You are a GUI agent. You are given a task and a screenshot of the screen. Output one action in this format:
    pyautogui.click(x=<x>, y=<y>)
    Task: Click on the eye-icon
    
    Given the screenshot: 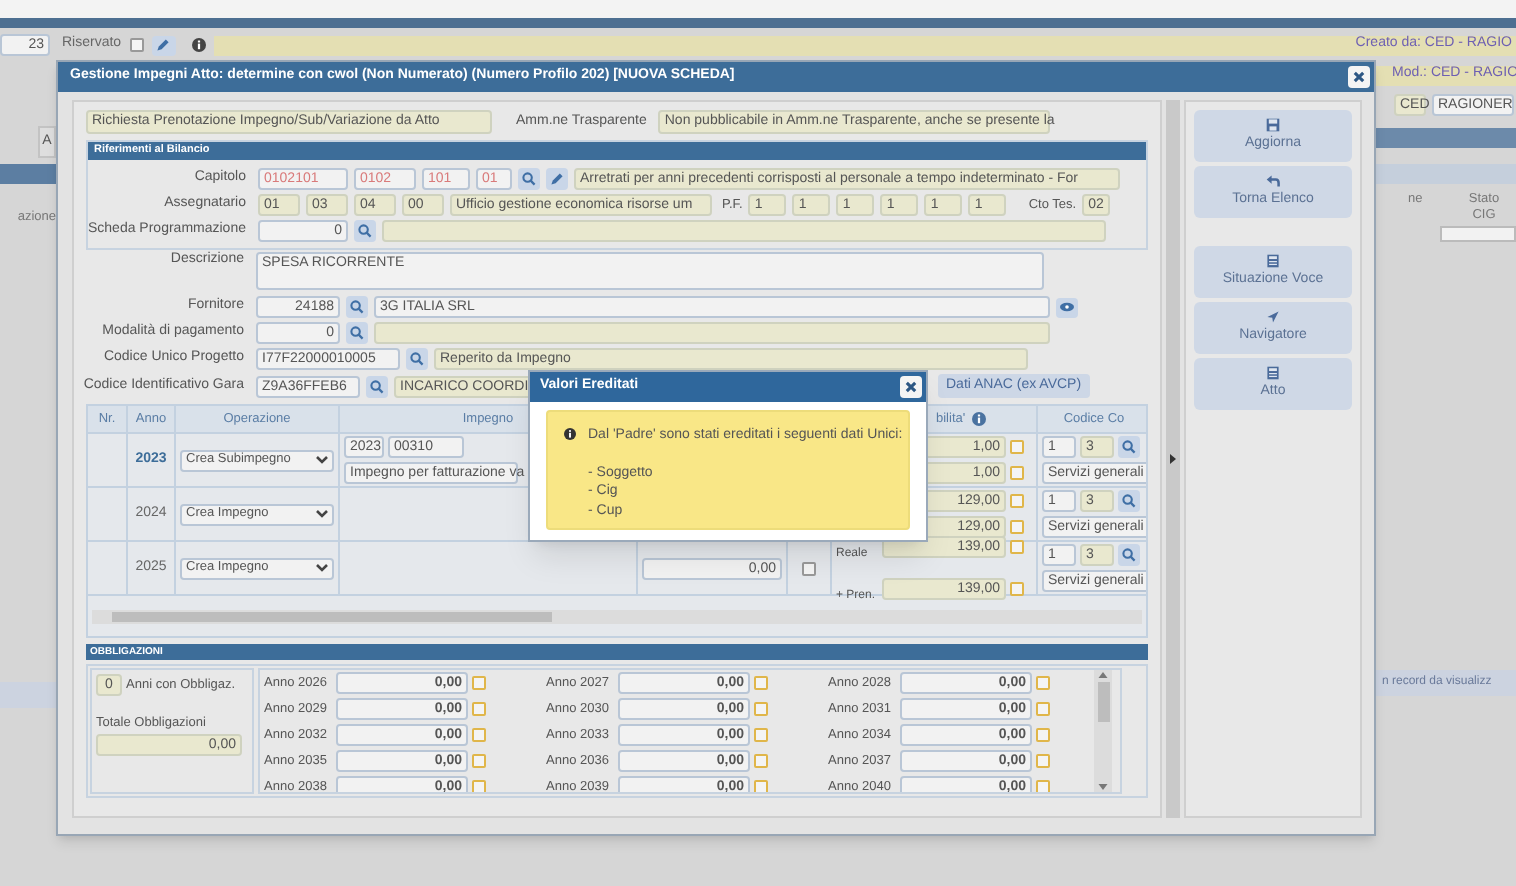 What is the action you would take?
    pyautogui.click(x=1067, y=307)
    